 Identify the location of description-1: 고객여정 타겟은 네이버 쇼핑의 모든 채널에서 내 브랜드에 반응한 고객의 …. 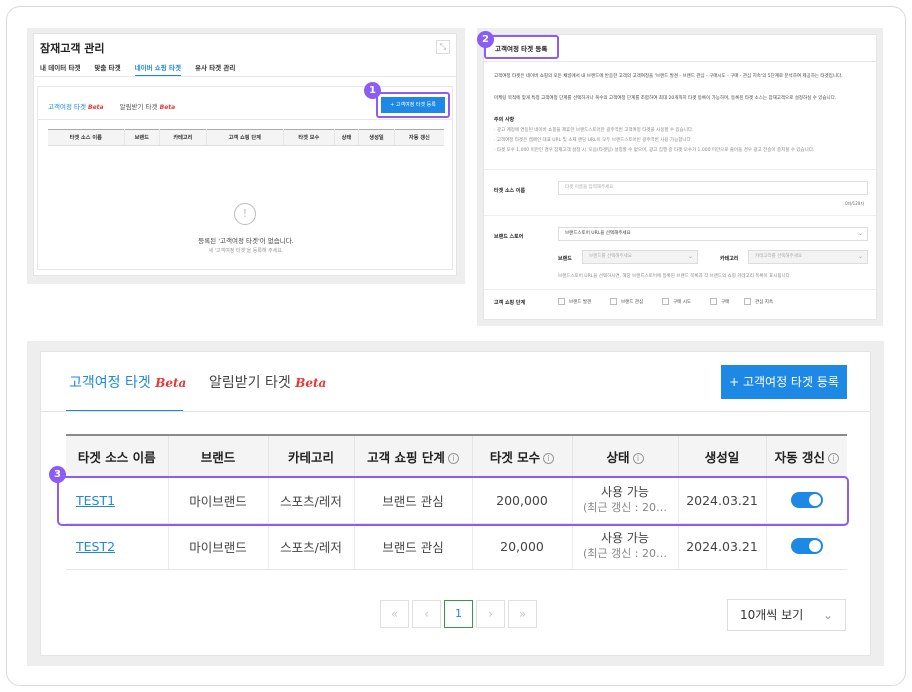
(668, 76).